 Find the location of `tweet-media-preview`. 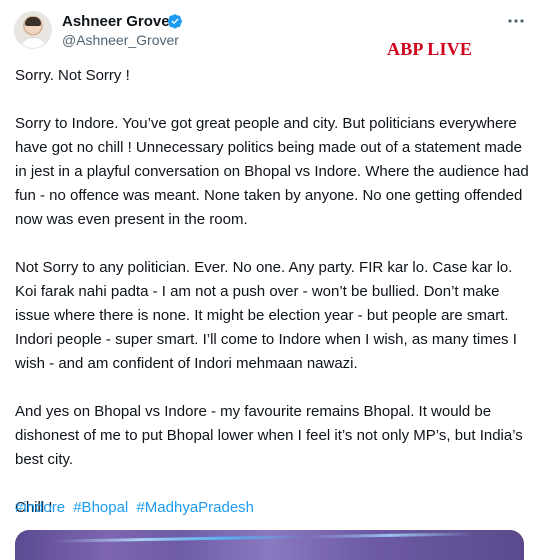

tweet-media-preview is located at coordinates (269, 545).